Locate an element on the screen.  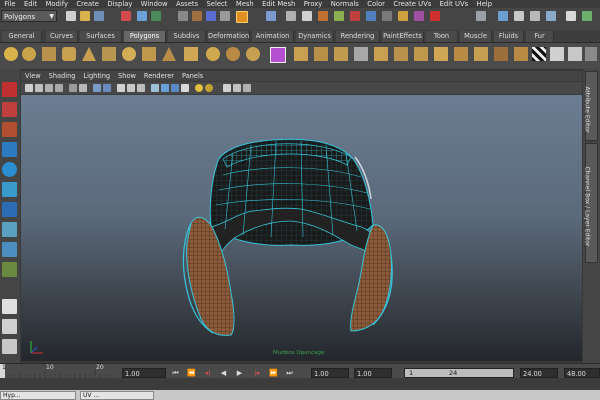
shelf-tab-fluids: Fluids is located at coordinates (509, 36).